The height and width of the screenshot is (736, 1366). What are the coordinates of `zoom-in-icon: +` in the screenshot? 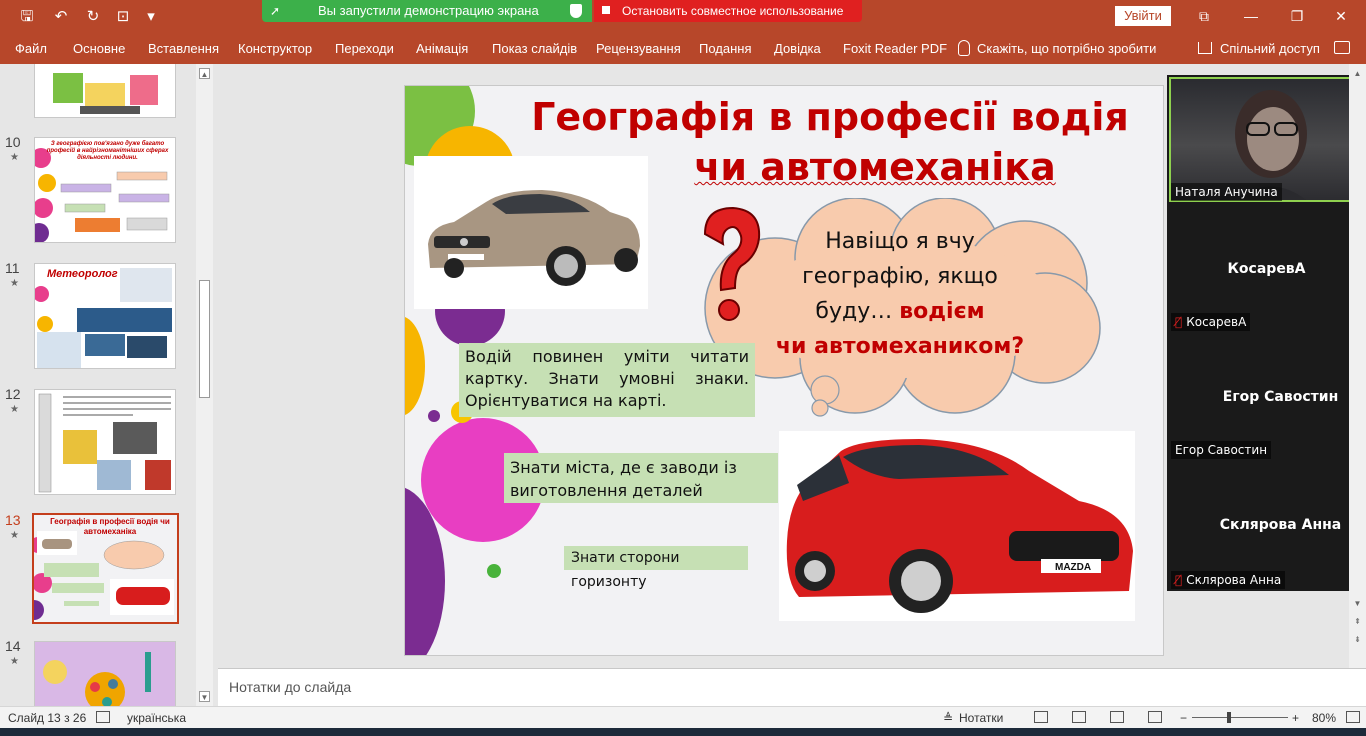 It's located at (1295, 718).